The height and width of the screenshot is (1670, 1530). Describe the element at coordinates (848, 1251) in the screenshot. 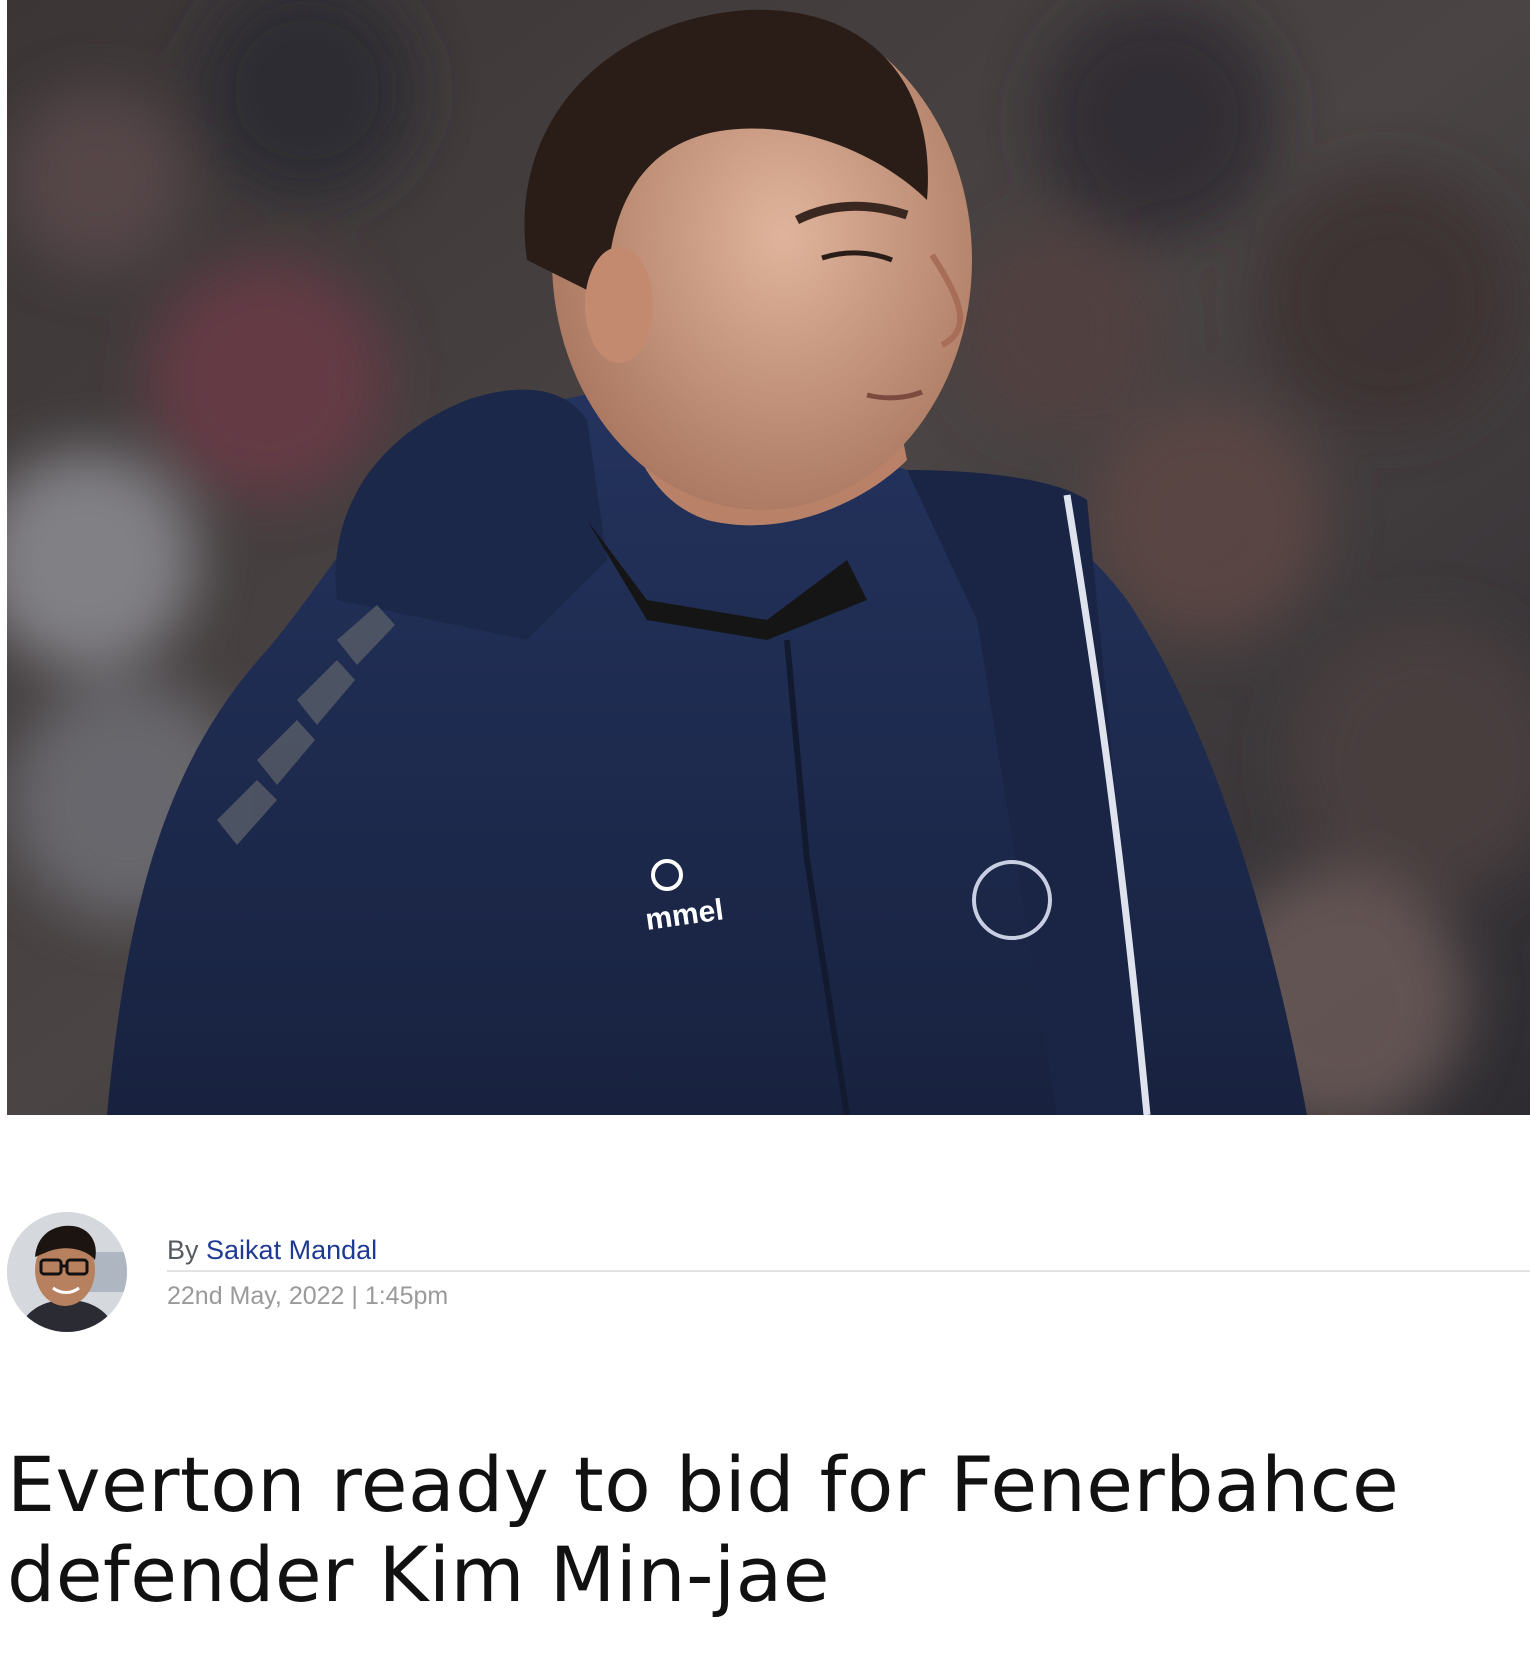

I see `author-line: By Saikat Mandal` at that location.